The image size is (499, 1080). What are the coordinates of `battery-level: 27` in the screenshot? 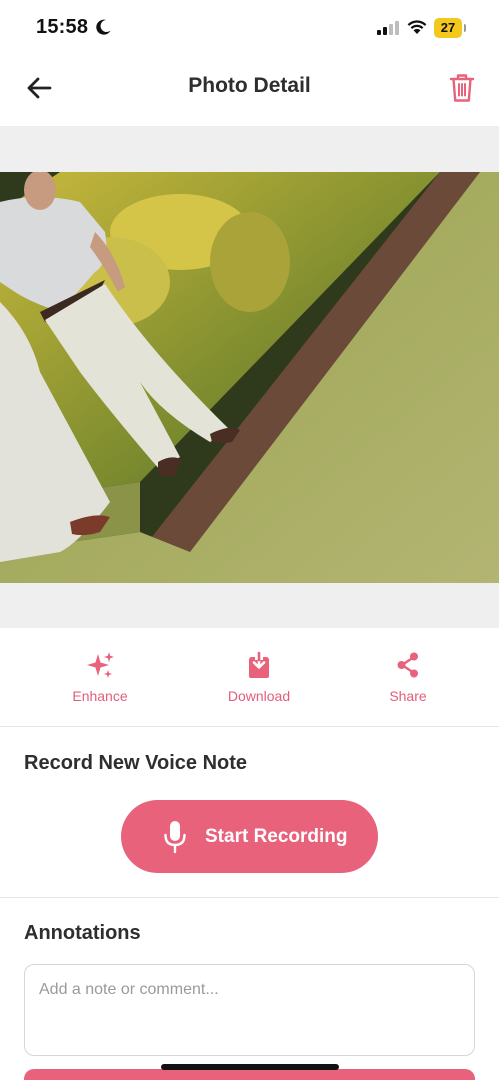 It's located at (448, 27).